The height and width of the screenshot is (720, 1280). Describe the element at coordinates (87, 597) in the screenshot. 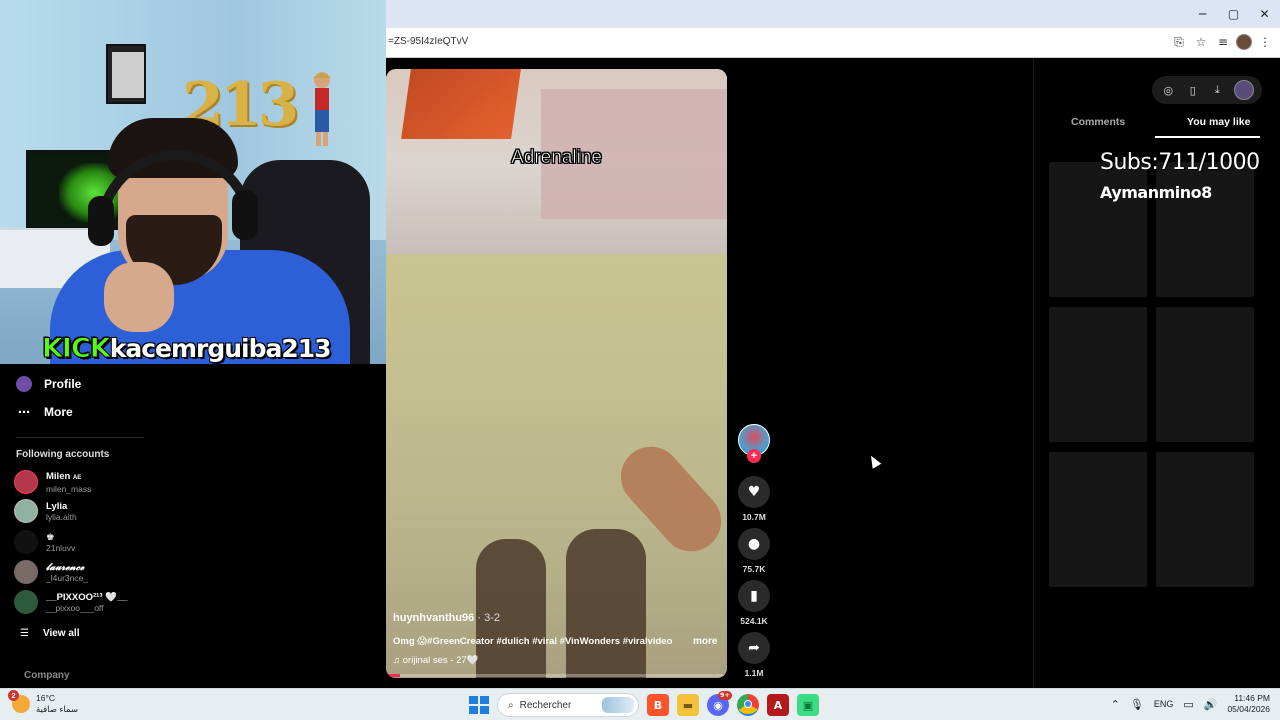

I see `account-name: __PIXXOO²¹³ 🤍__` at that location.